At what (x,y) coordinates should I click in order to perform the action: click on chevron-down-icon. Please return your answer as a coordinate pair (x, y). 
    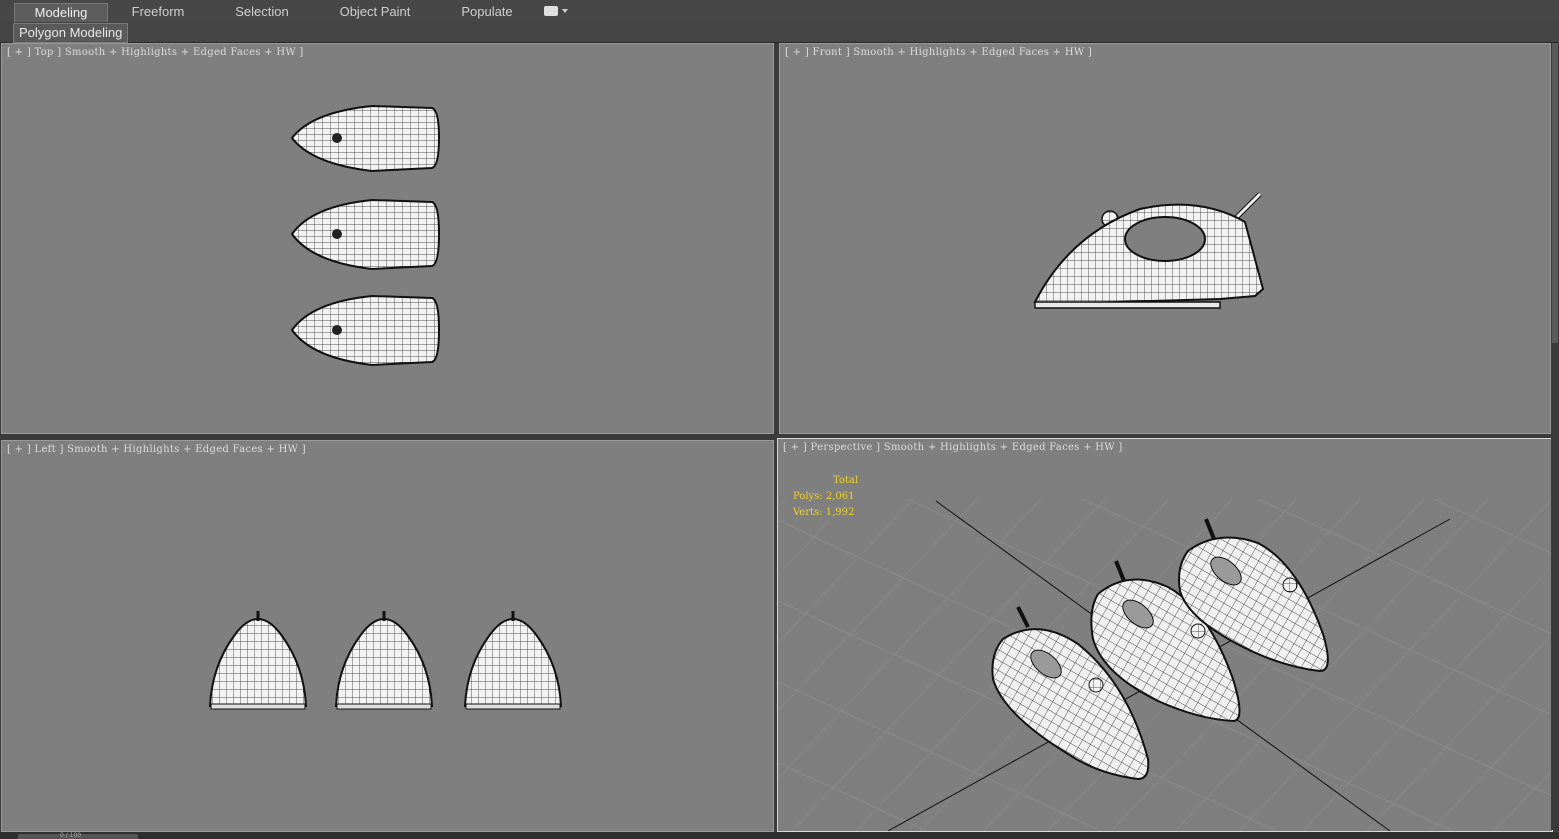
    Looking at the image, I should click on (565, 11).